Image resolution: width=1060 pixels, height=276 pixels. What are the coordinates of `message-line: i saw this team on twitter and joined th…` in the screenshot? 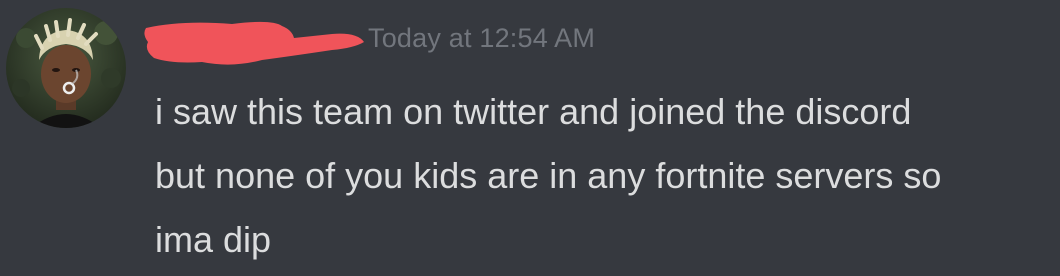 It's located at (533, 111).